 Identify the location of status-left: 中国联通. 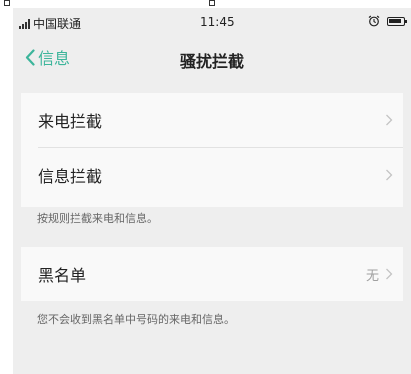
(50, 23).